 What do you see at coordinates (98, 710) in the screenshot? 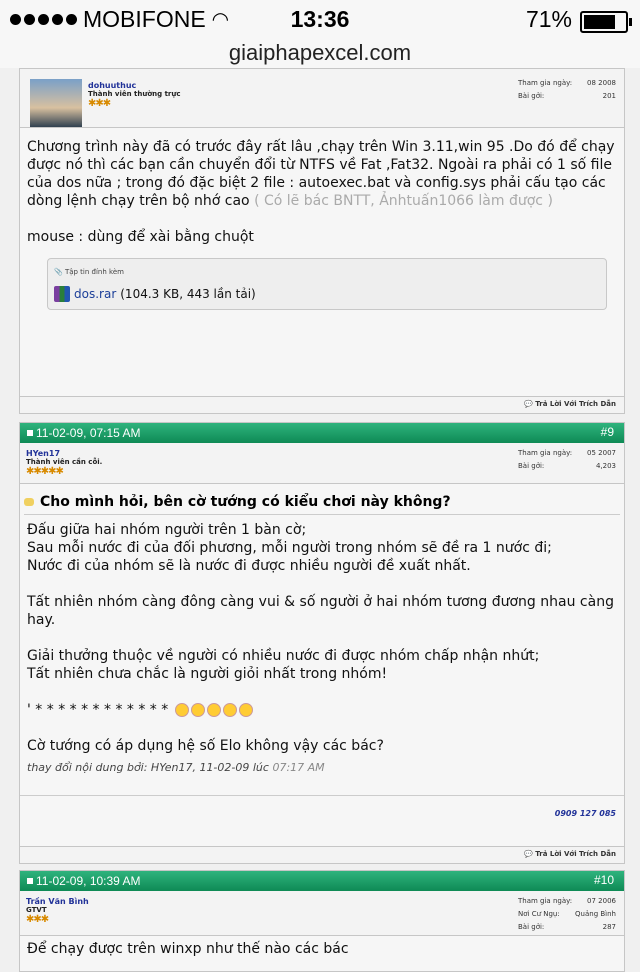
I see `post-line: ' * * * * * * * * * * * *` at bounding box center [98, 710].